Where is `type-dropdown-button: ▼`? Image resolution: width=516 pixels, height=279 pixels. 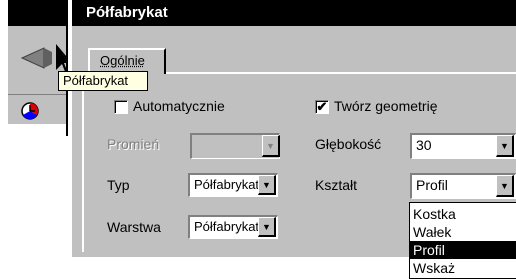 type-dropdown-button: ▼ is located at coordinates (267, 185).